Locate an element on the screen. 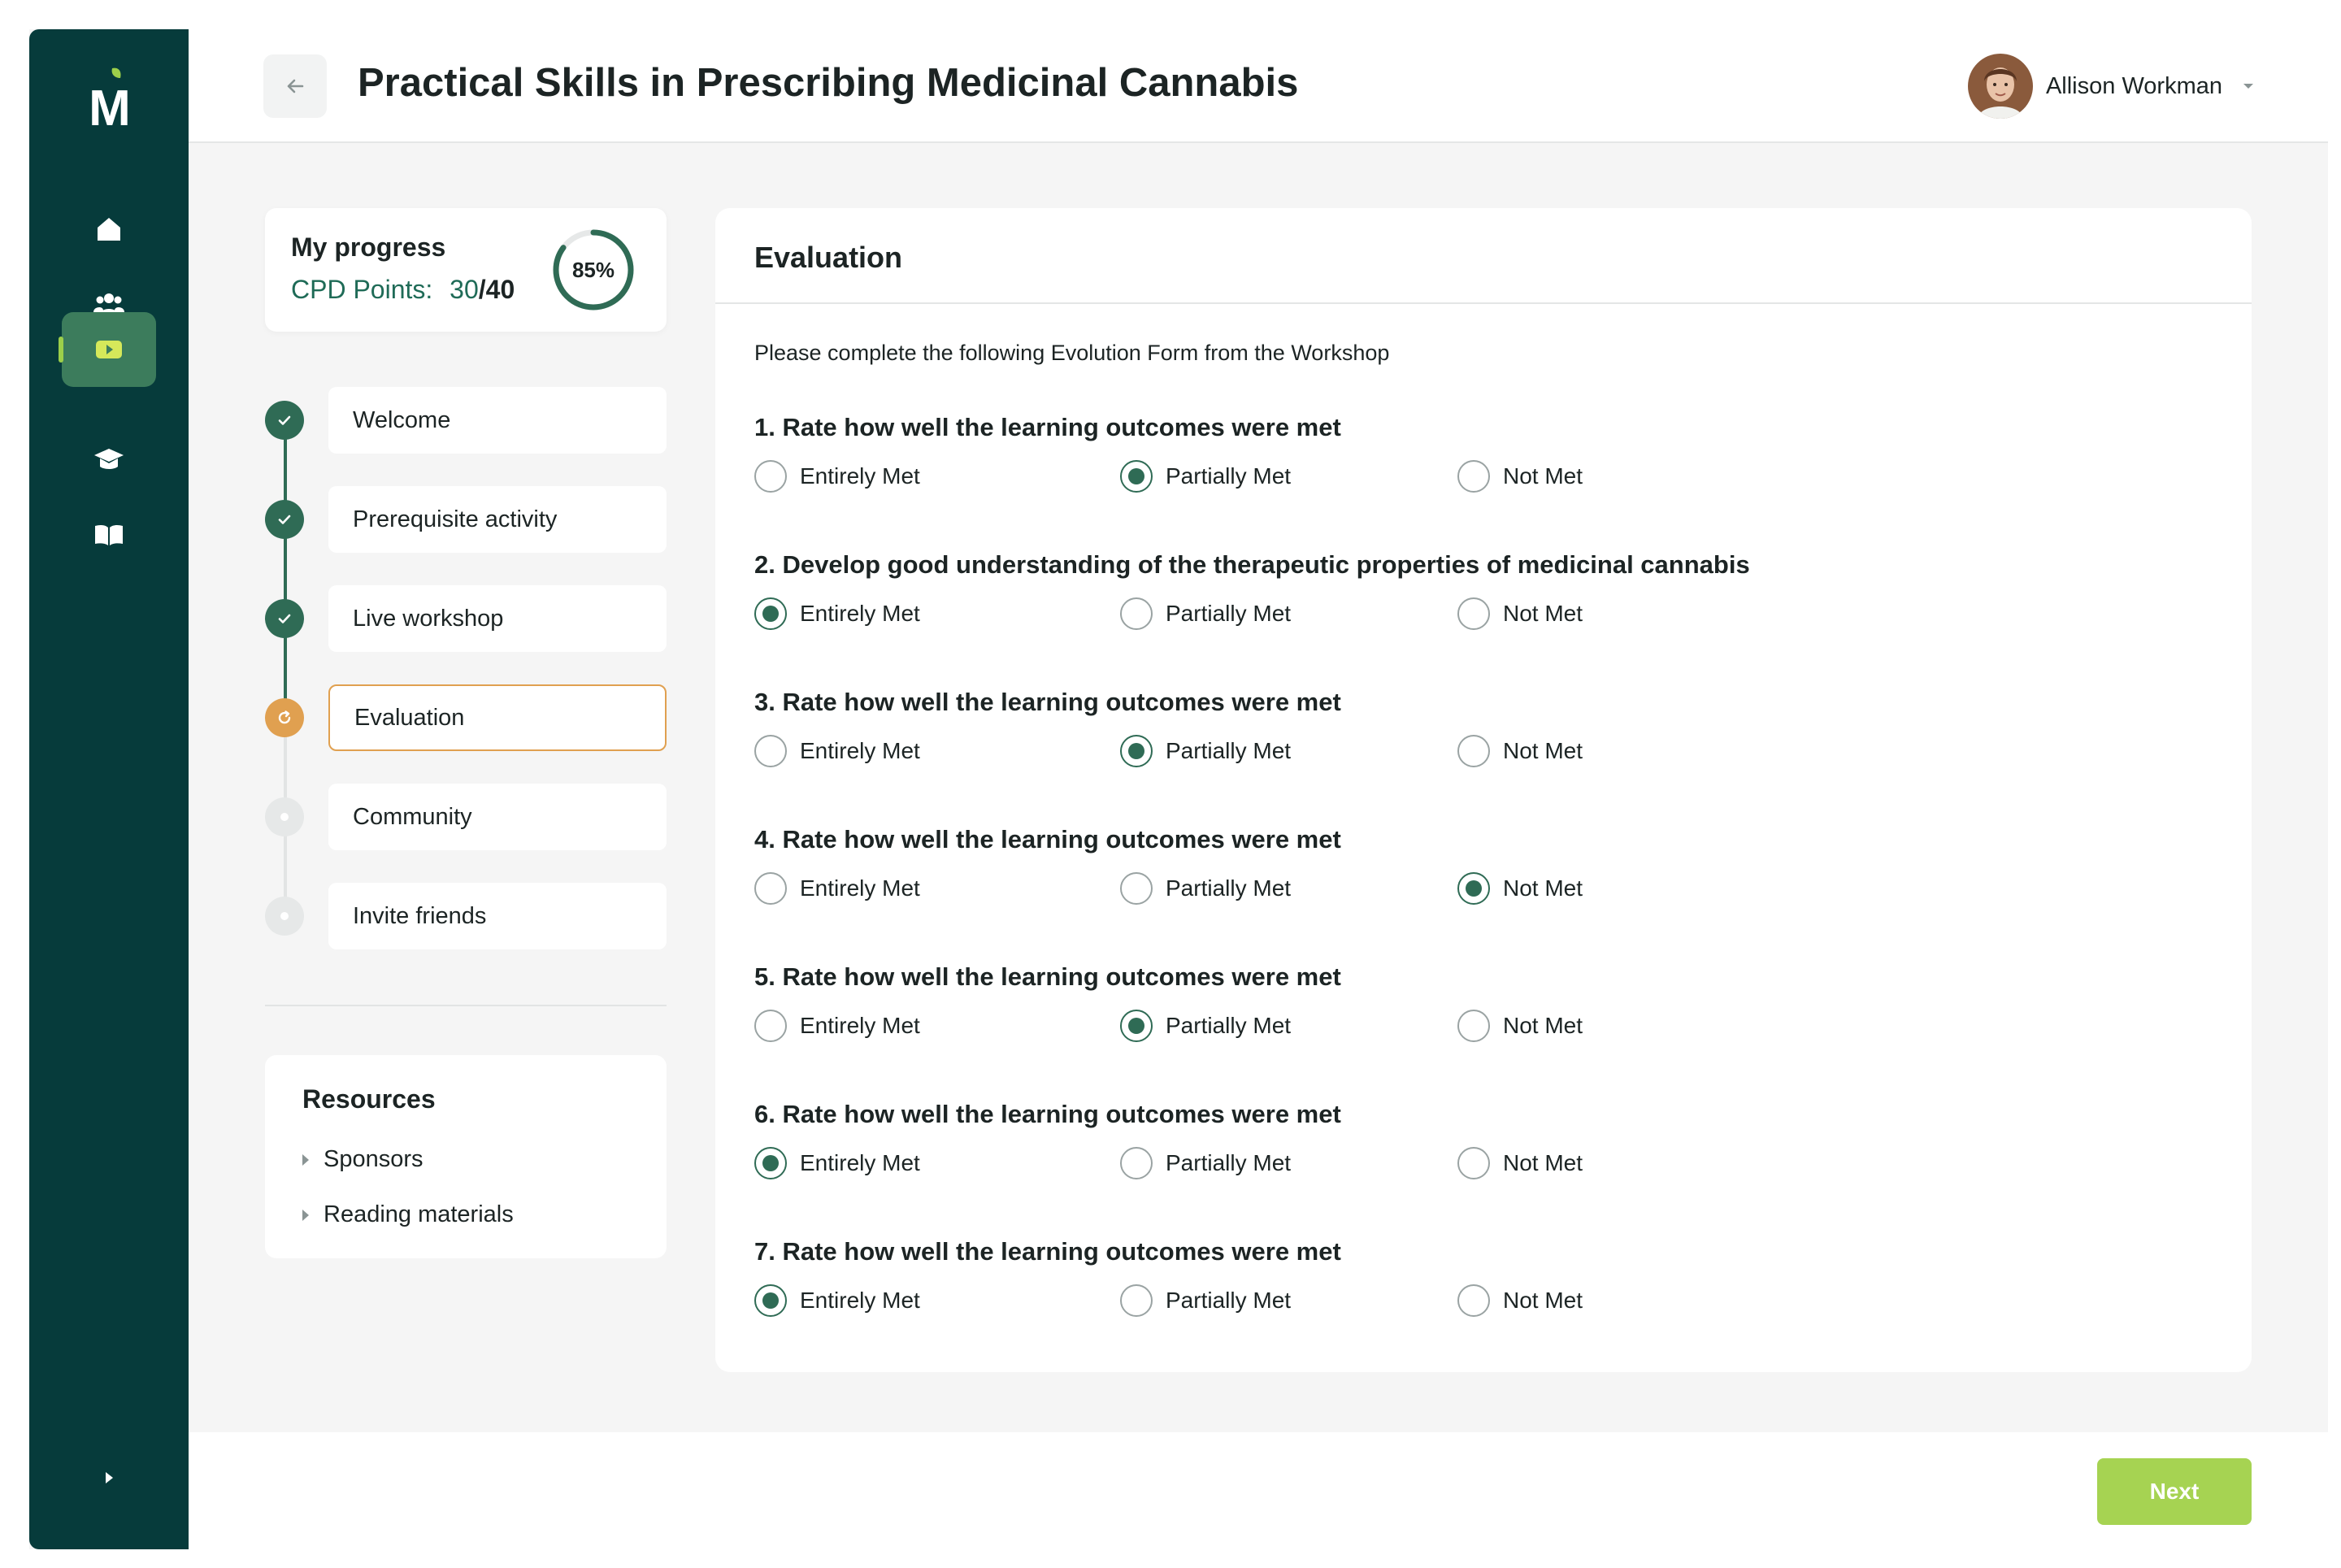 Image resolution: width=2341 pixels, height=1568 pixels. nav-item-courses is located at coordinates (108, 349).